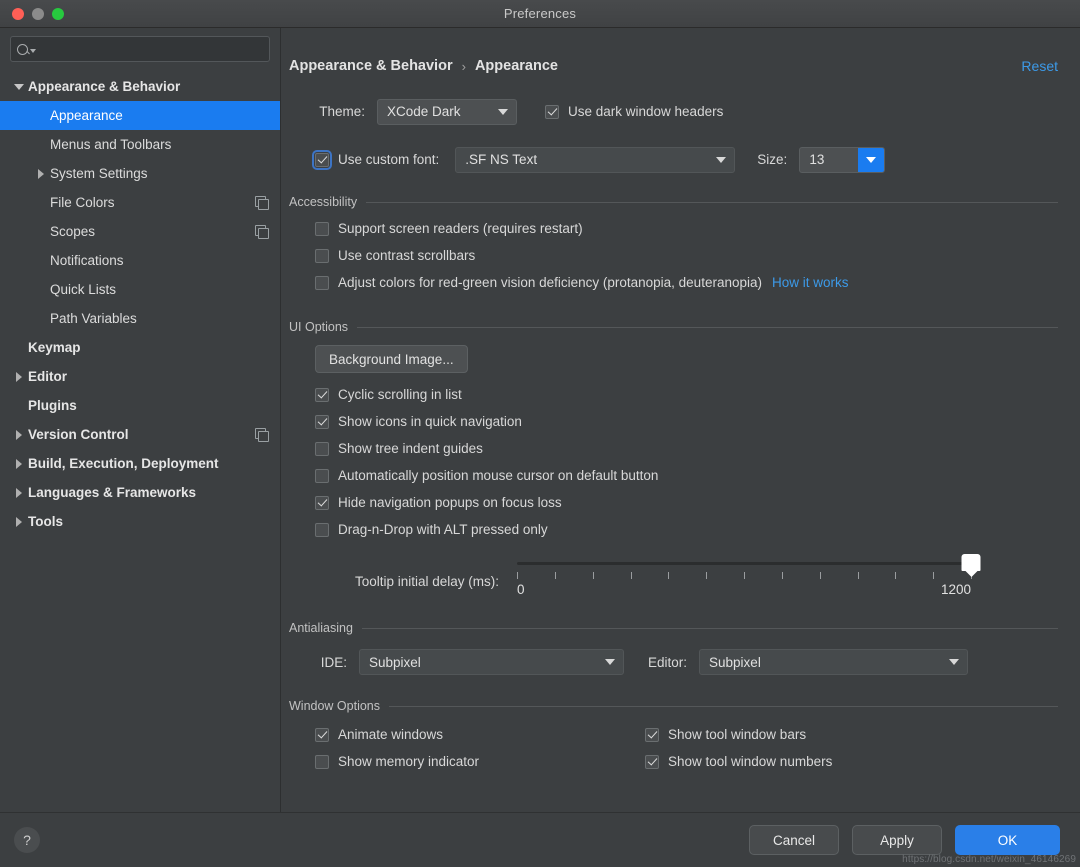 Image resolution: width=1080 pixels, height=867 pixels. Describe the element at coordinates (27, 840) in the screenshot. I see `help-button: ?` at that location.